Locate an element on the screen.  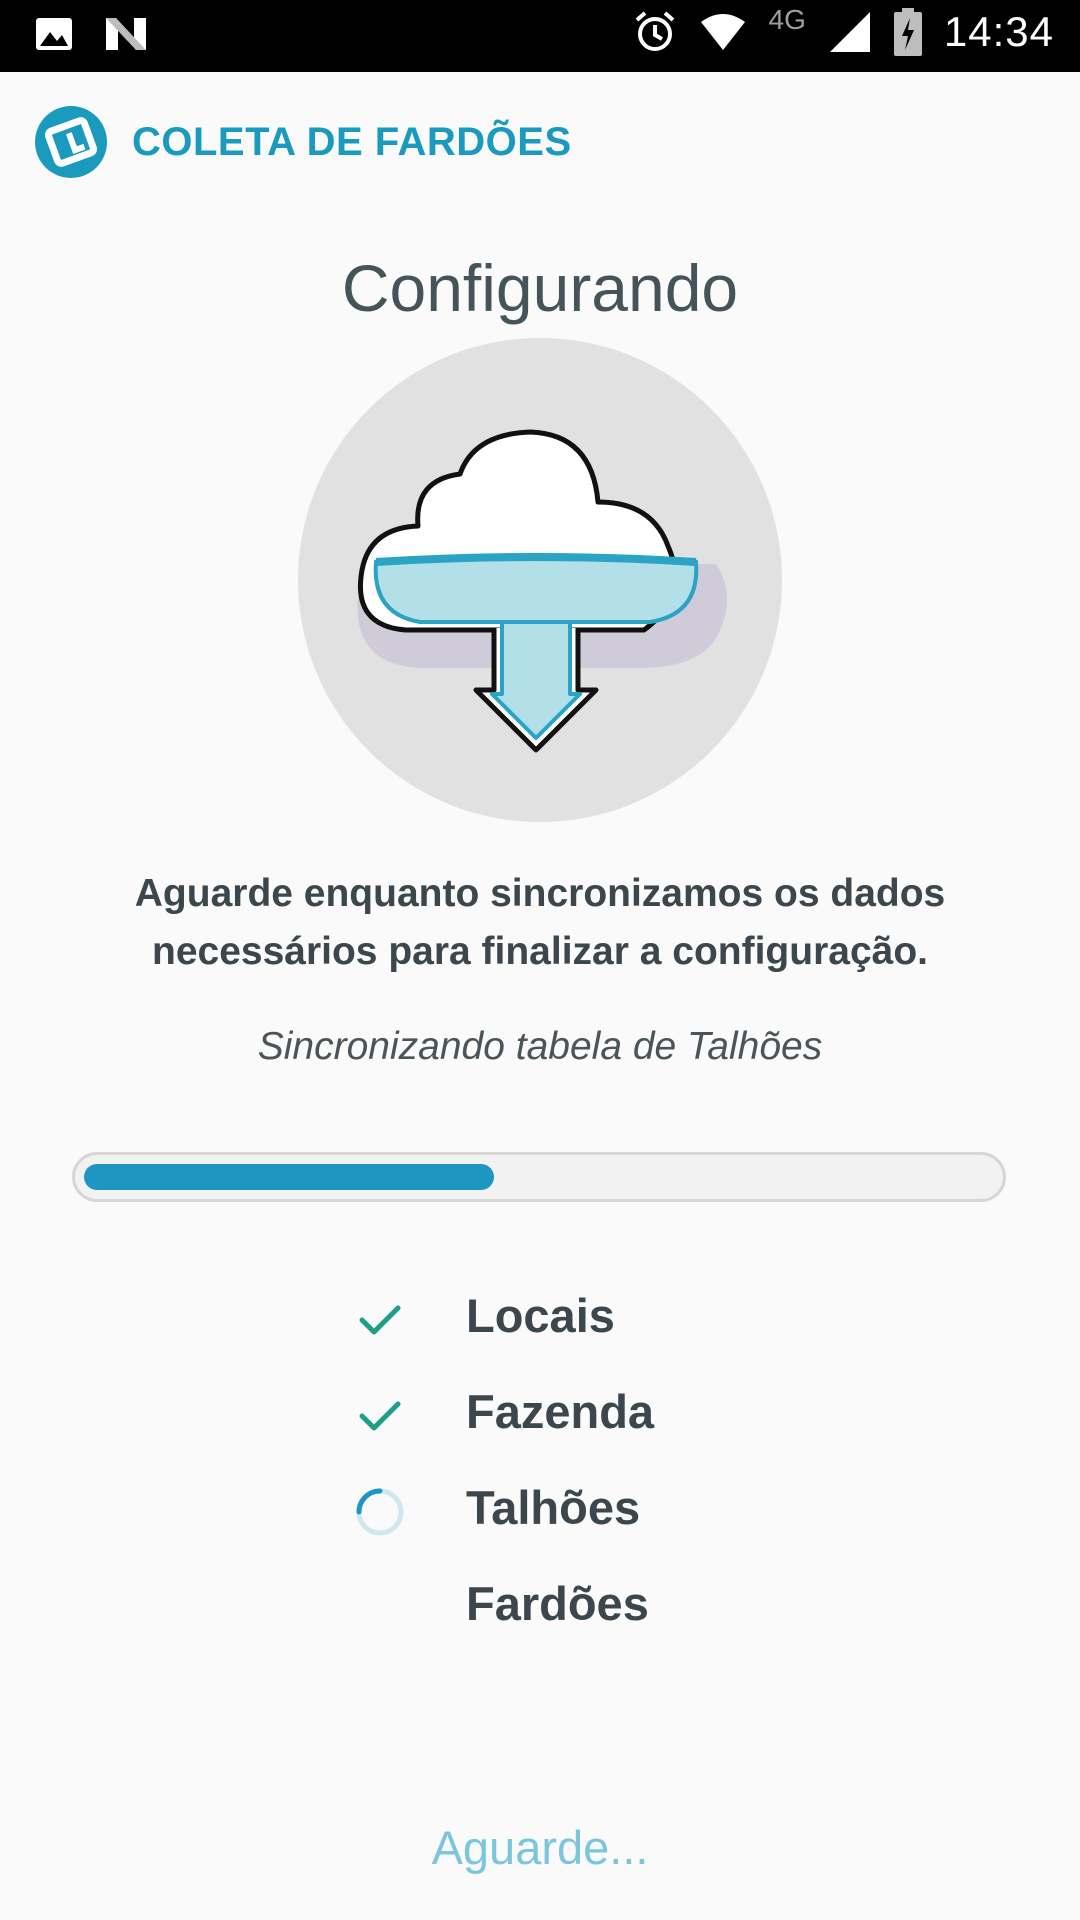
alarm-icon is located at coordinates (654, 31).